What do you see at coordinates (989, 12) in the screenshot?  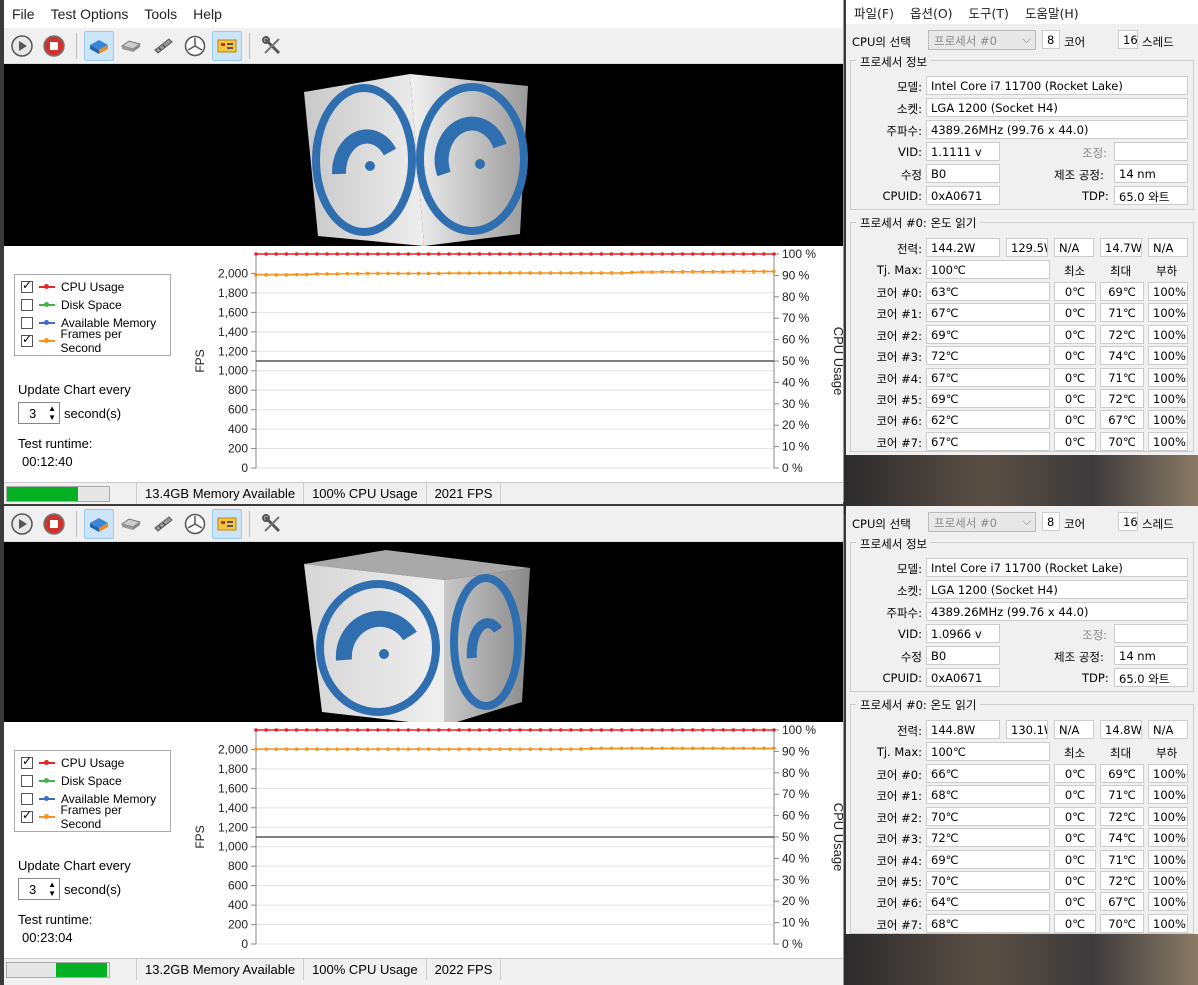 I see `cpu-menu-item: 도구(T)` at bounding box center [989, 12].